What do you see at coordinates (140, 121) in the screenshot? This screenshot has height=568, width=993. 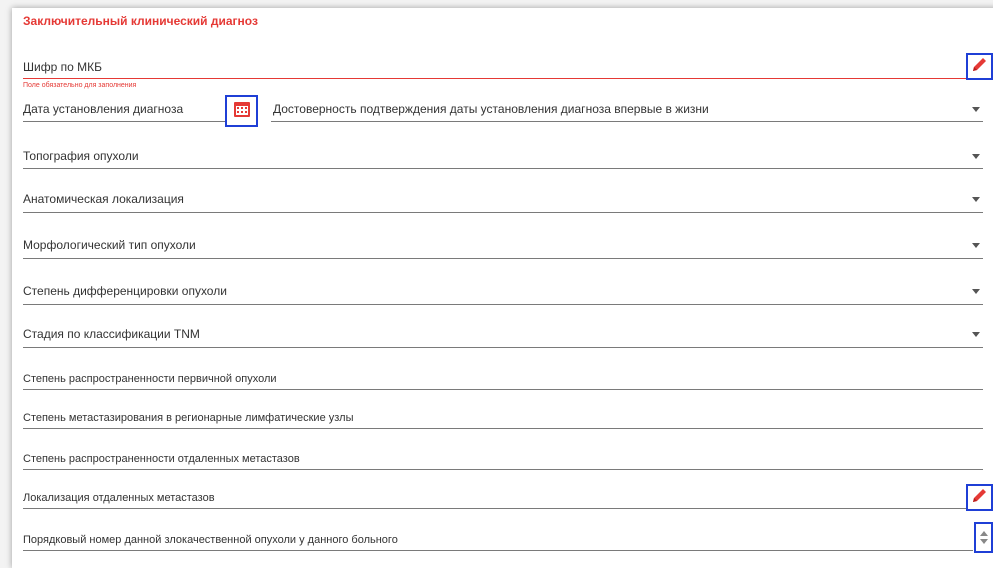 I see `diagnosis-date-input` at bounding box center [140, 121].